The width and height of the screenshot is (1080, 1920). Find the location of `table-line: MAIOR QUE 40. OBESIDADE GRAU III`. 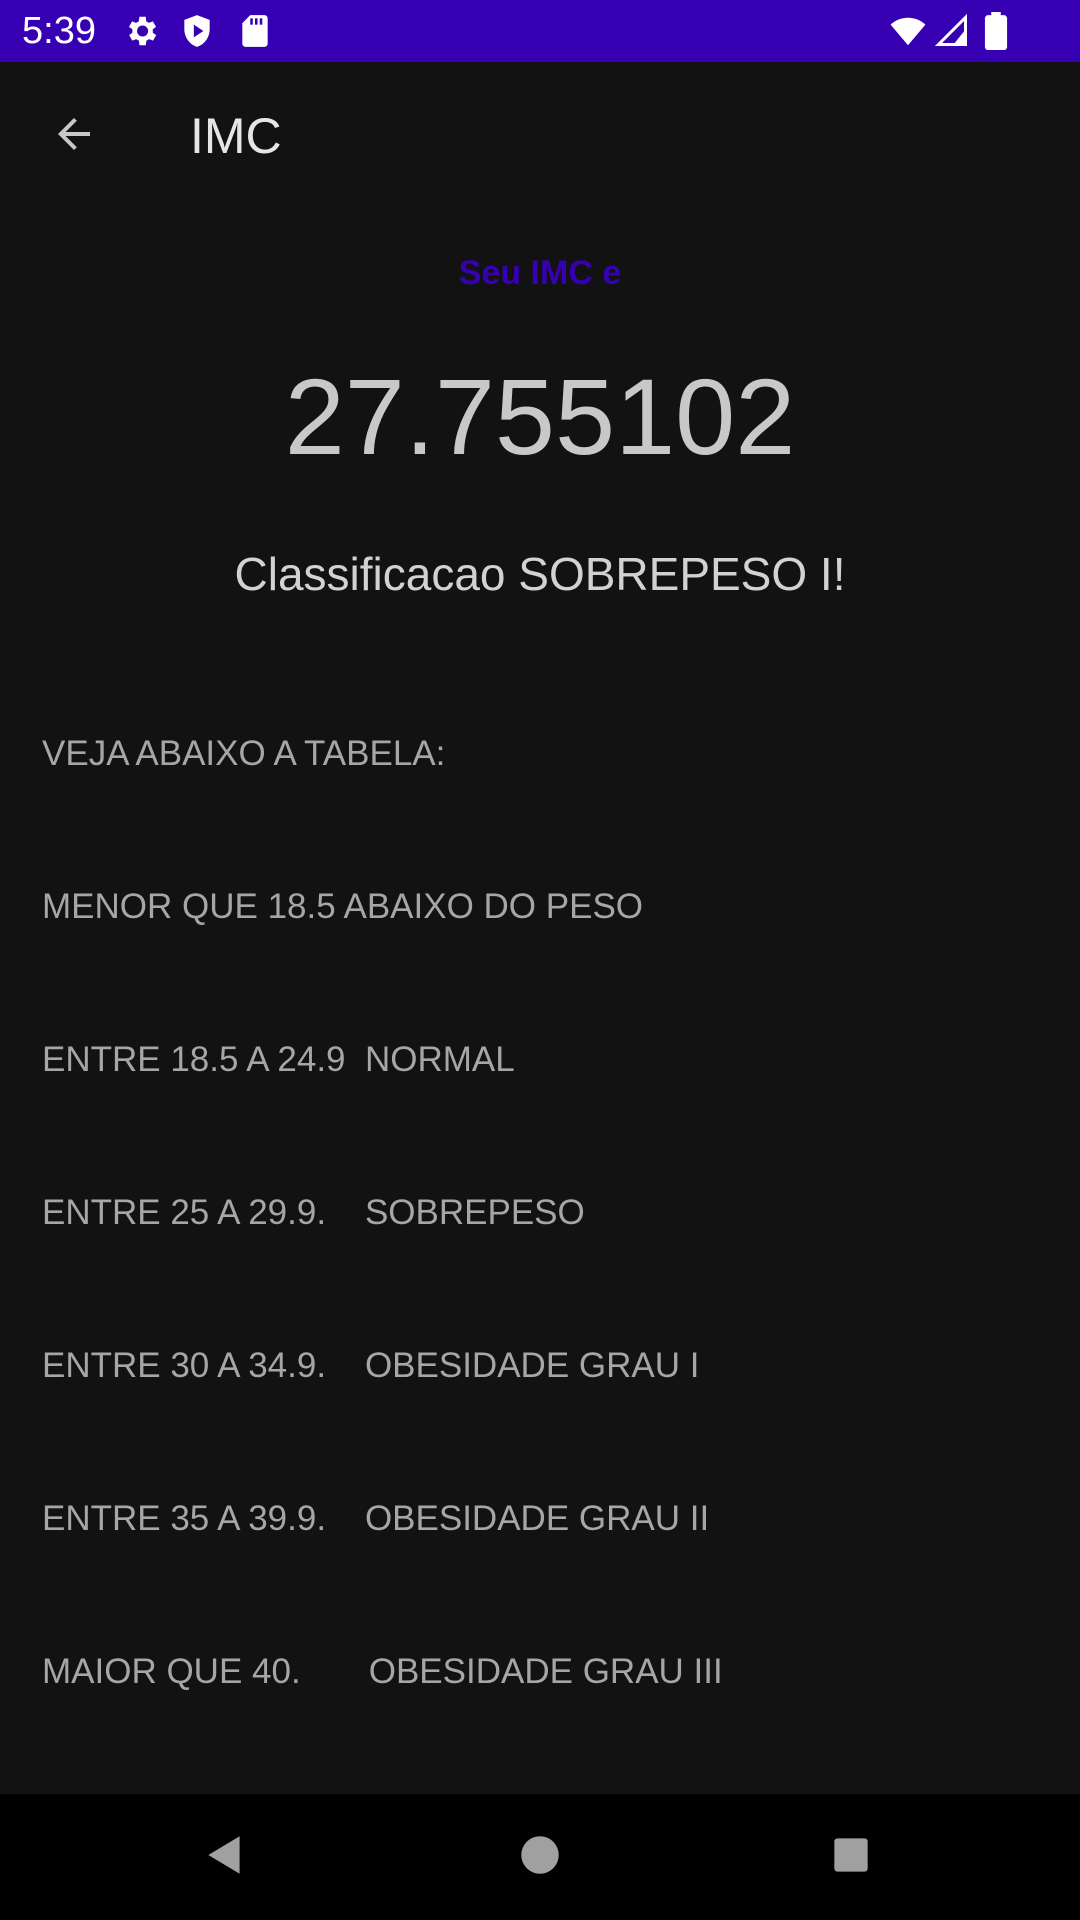

table-line: MAIOR QUE 40. OBESIDADE GRAU III is located at coordinates (382, 1671).